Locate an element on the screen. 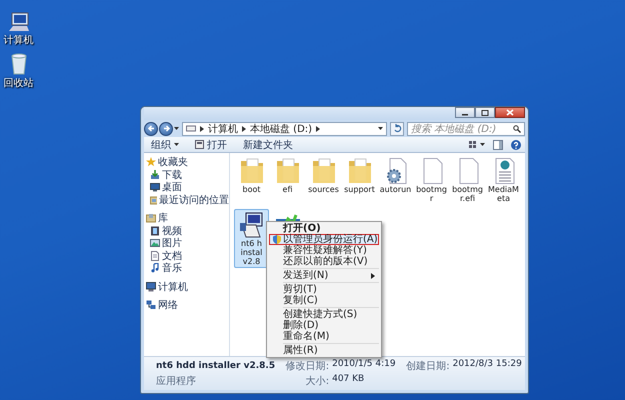 The width and height of the screenshot is (625, 400). nav-item: 计算机 is located at coordinates (187, 286).